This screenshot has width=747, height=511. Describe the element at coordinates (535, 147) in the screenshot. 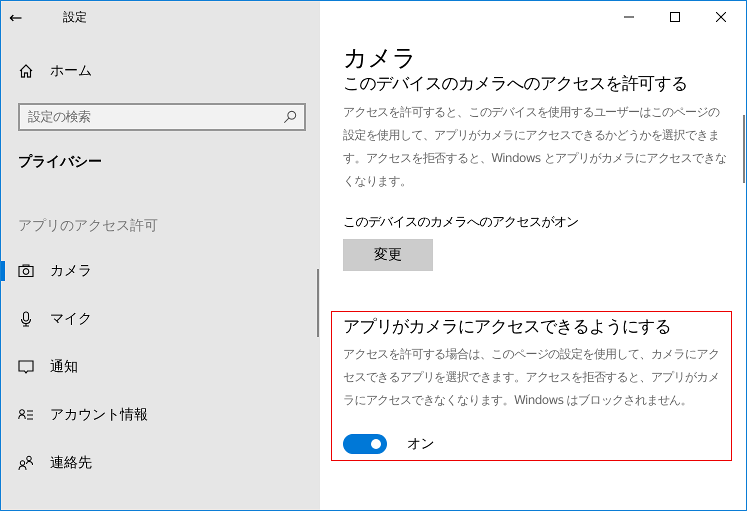

I see `description: アクセスを許可すると、このデバイスを使用するユーザーはこのページの設定を使用して、アプリがカメラにアクセスできるかどうかを選択できます。アクセスを拒否すると、Windows とアプリがカメラにアクセスできなくなります。` at that location.